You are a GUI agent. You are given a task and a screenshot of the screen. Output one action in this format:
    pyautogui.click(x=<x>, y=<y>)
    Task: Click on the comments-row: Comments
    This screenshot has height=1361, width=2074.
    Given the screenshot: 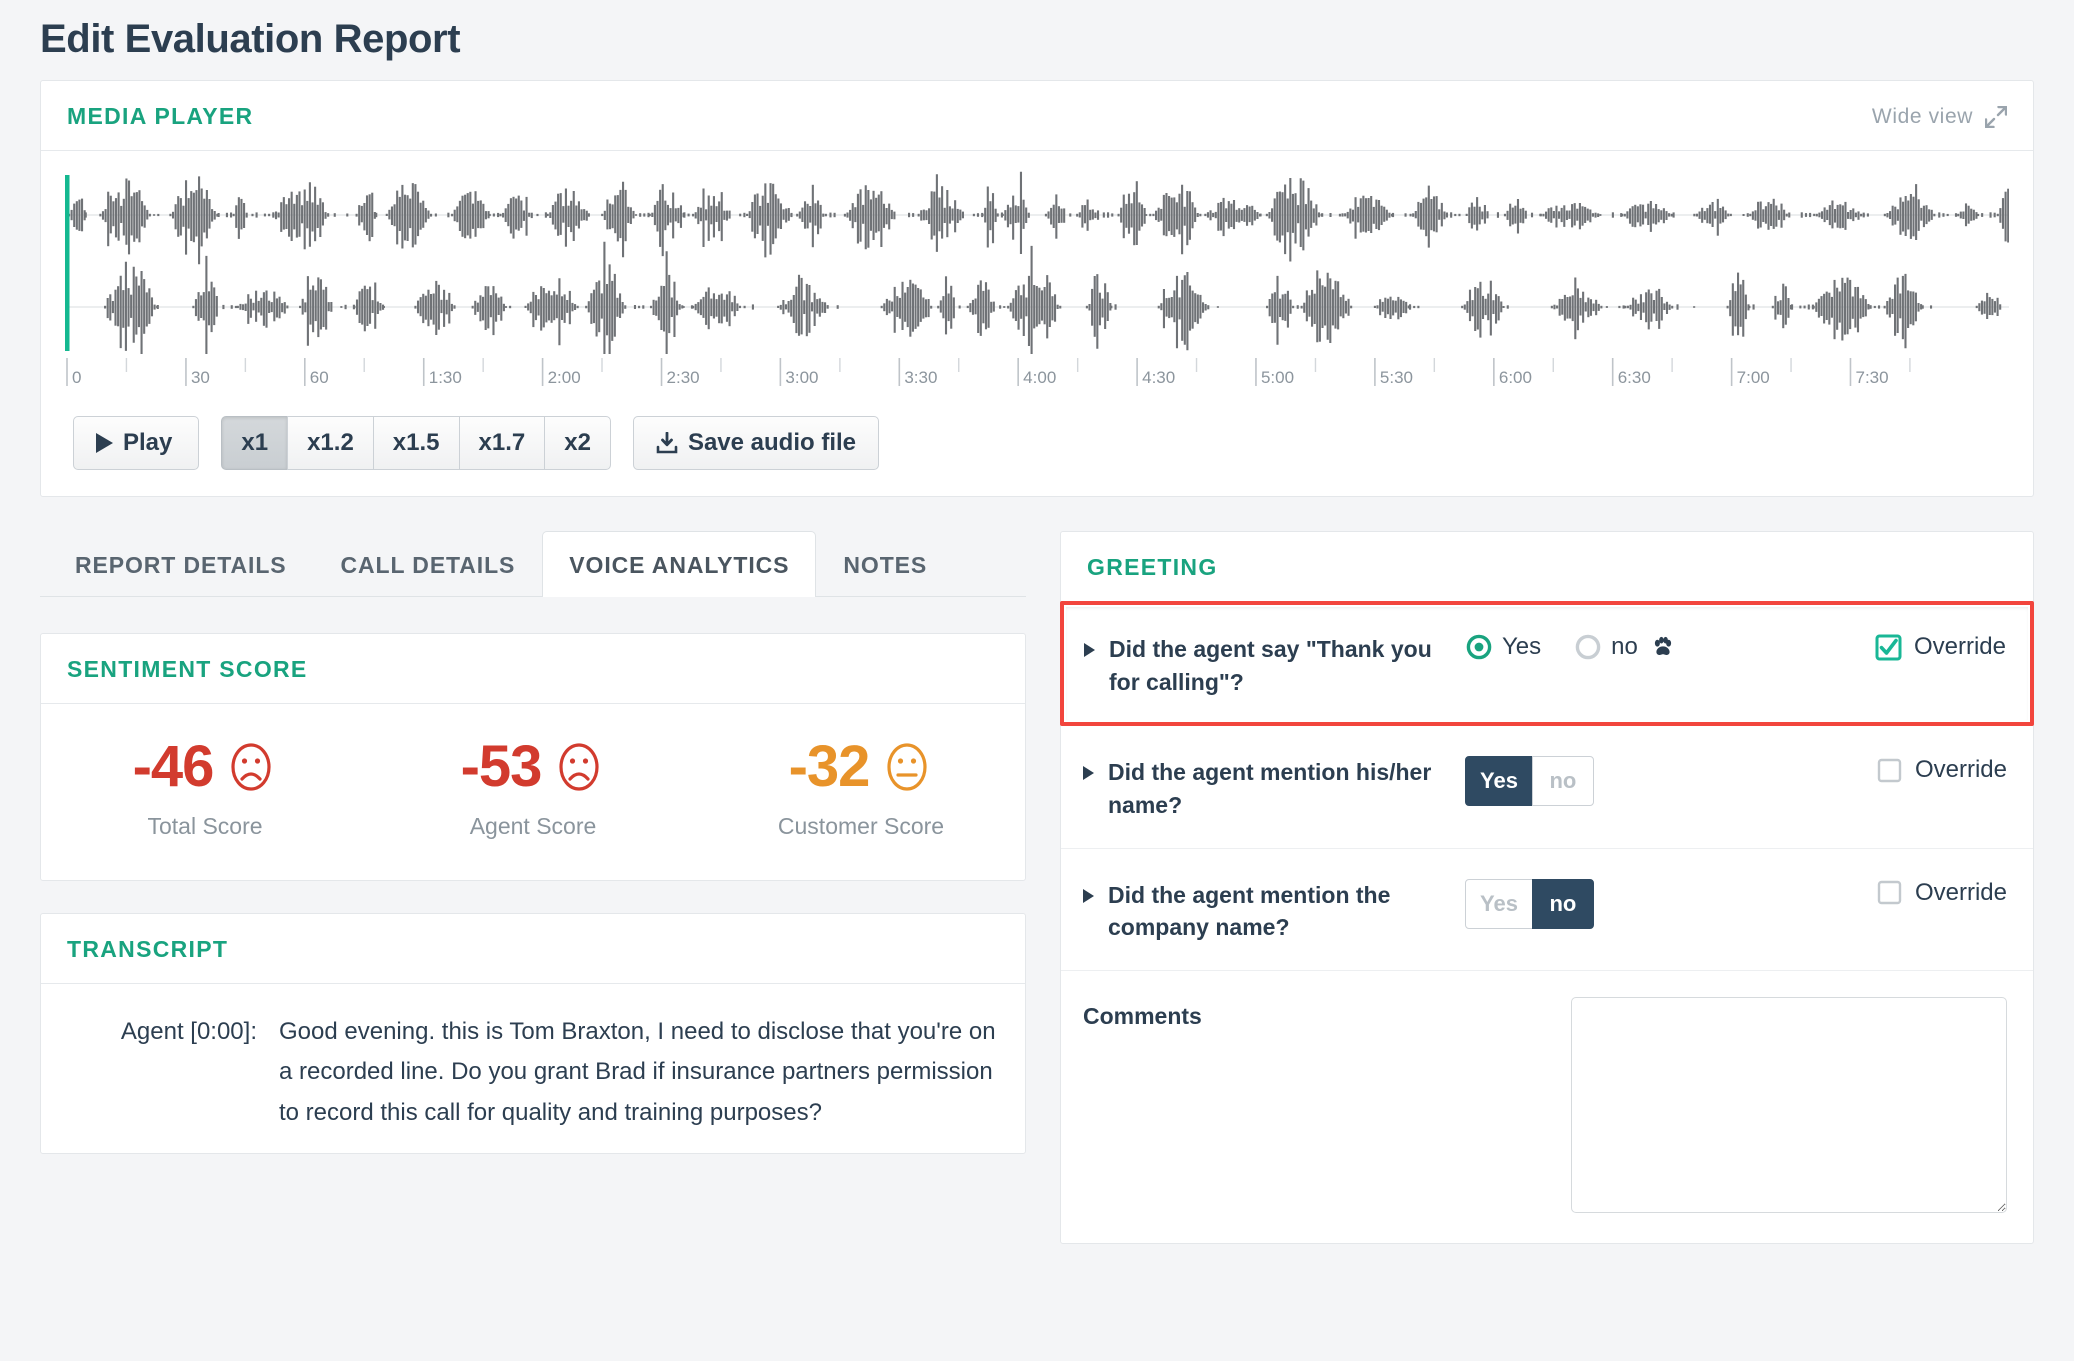 What is the action you would take?
    pyautogui.click(x=1547, y=1107)
    